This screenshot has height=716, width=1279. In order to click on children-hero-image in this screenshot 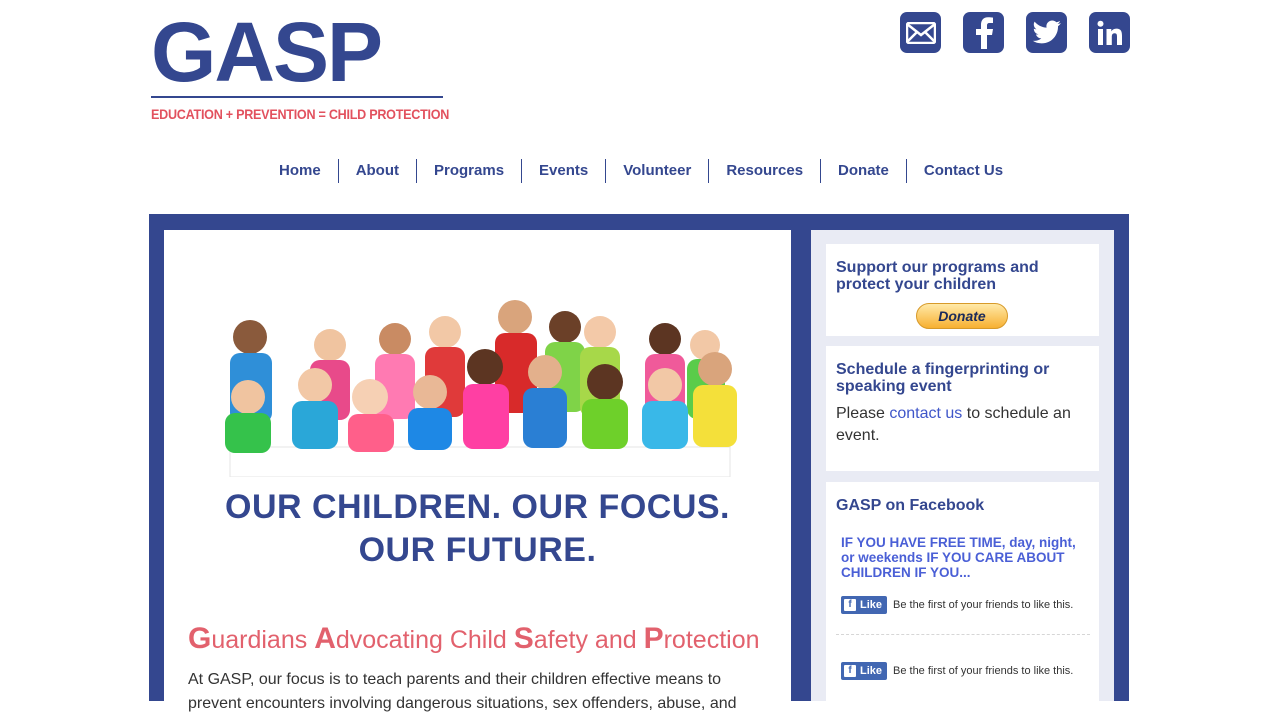, I will do `click(481, 388)`.